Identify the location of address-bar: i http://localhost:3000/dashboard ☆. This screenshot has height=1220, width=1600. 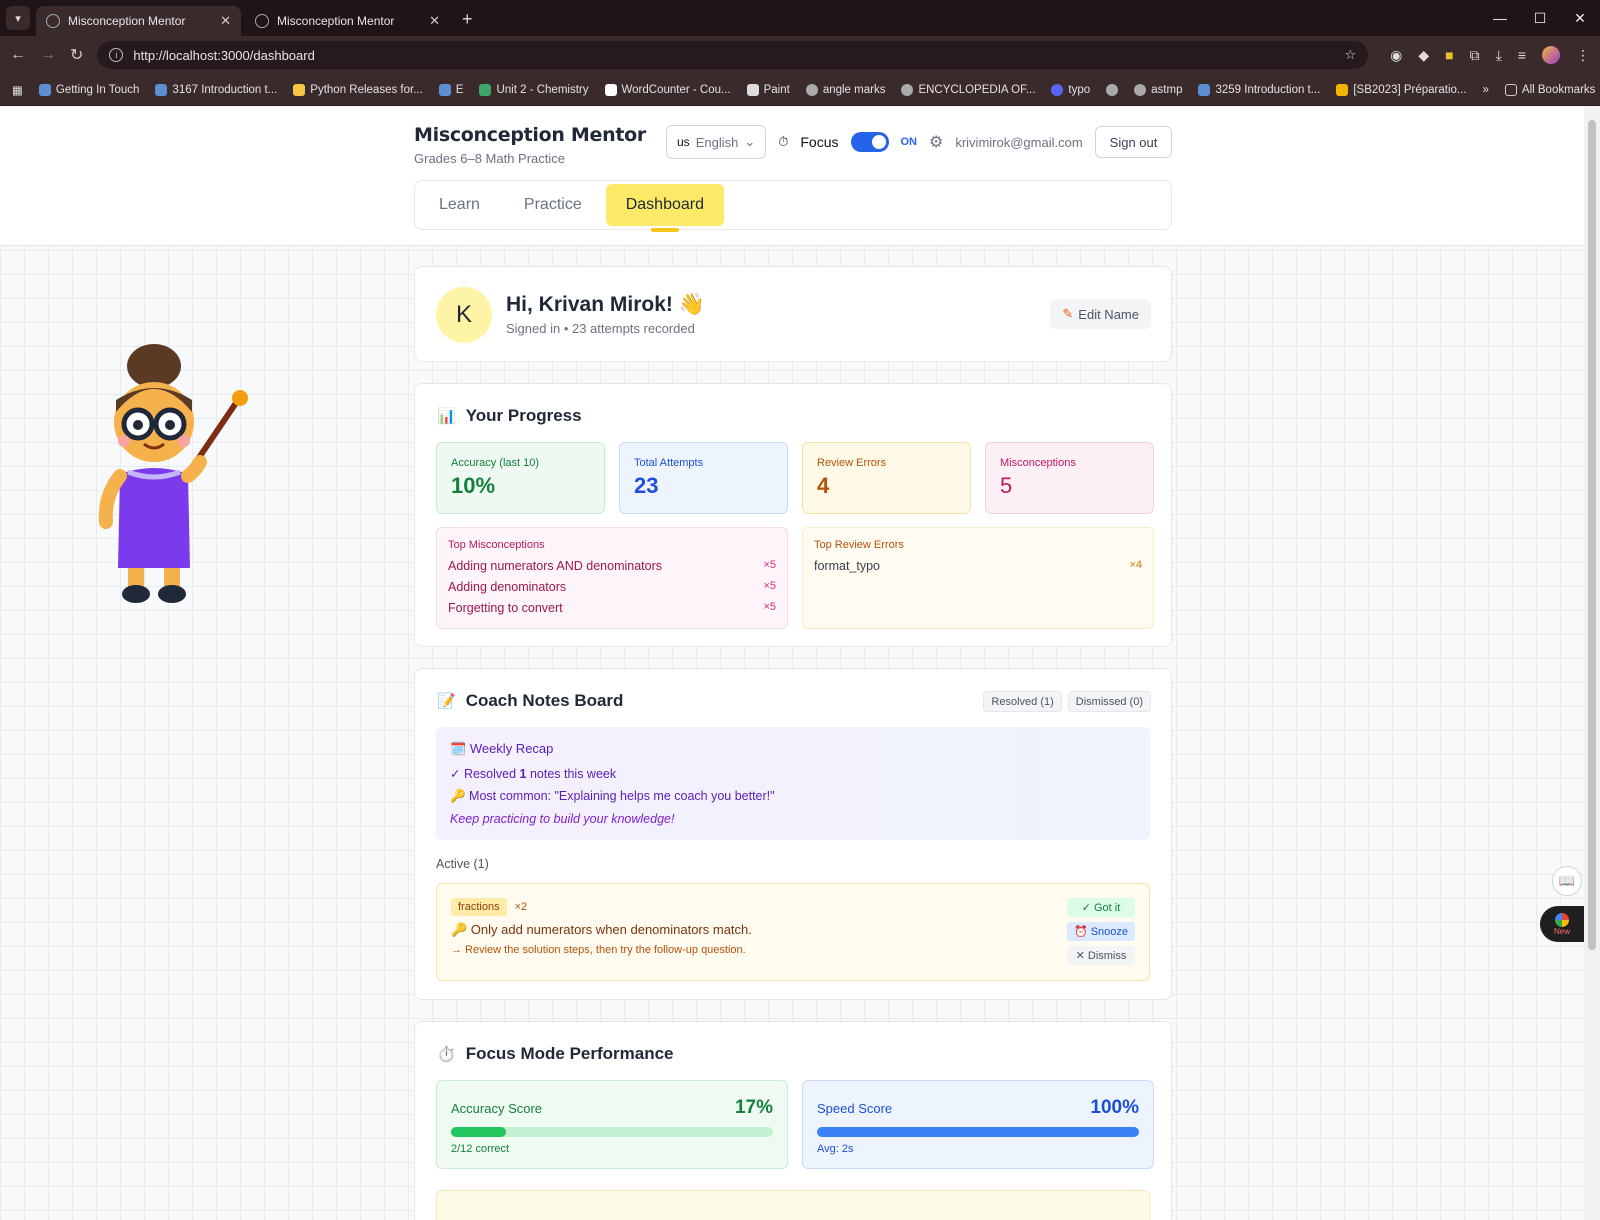
(733, 55).